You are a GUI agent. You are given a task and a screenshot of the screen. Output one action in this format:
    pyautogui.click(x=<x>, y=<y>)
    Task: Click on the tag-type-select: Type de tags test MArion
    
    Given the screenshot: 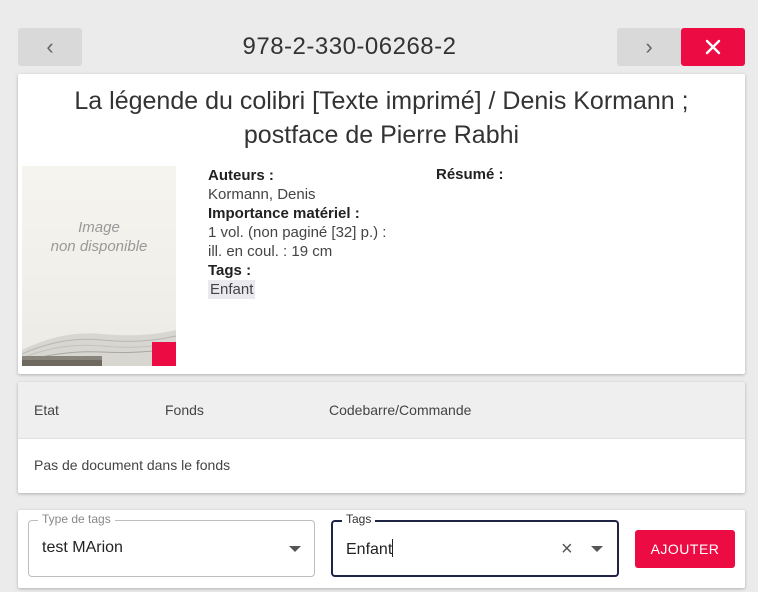 What is the action you would take?
    pyautogui.click(x=171, y=544)
    